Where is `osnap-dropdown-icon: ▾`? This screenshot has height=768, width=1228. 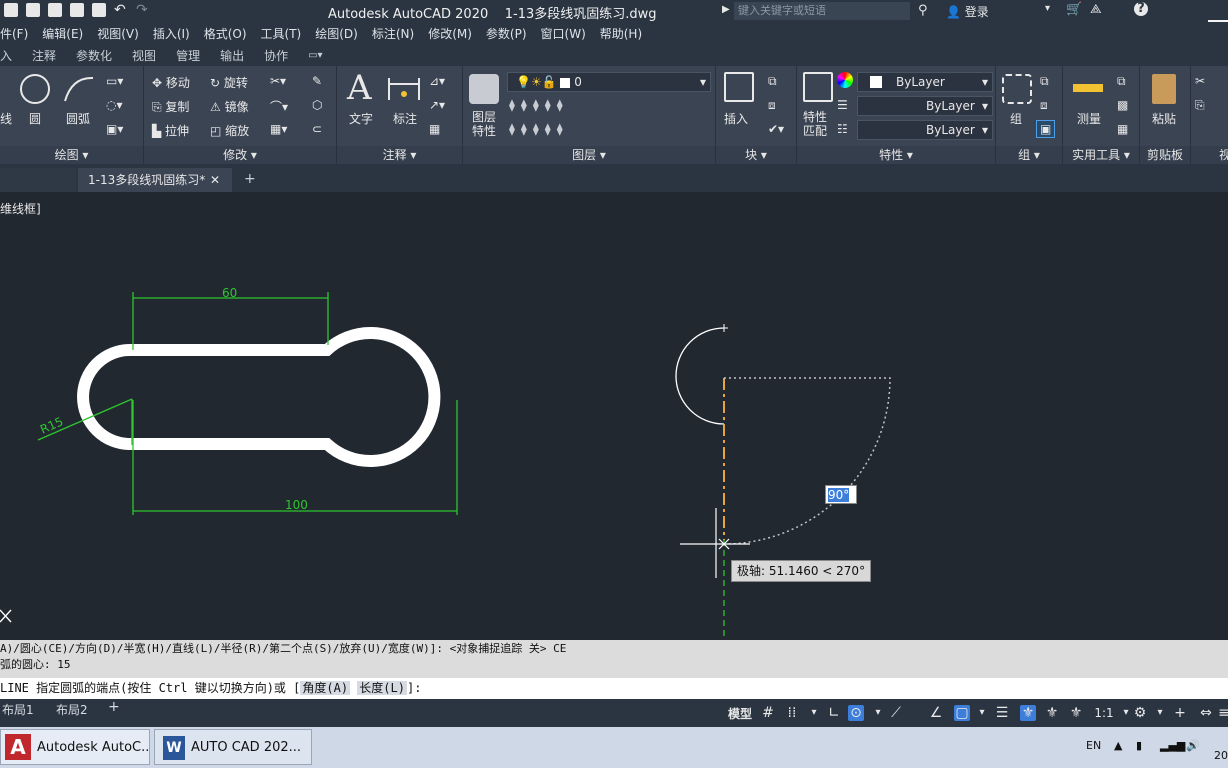
osnap-dropdown-icon: ▾ is located at coordinates (982, 713).